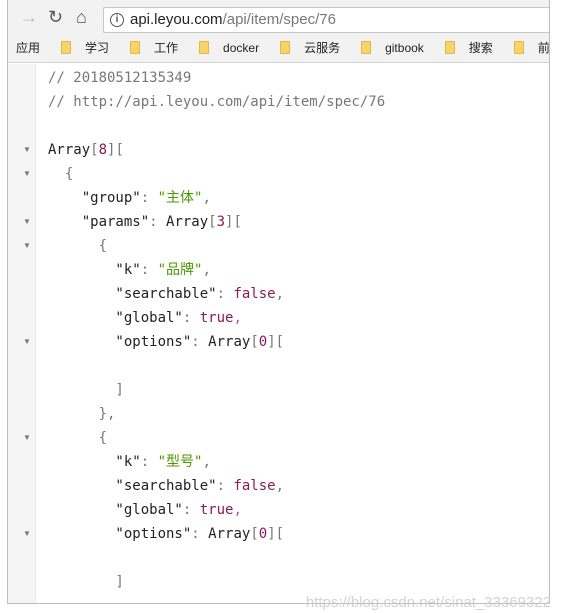  What do you see at coordinates (29, 17) in the screenshot?
I see `forward-arrow-icon: →` at bounding box center [29, 17].